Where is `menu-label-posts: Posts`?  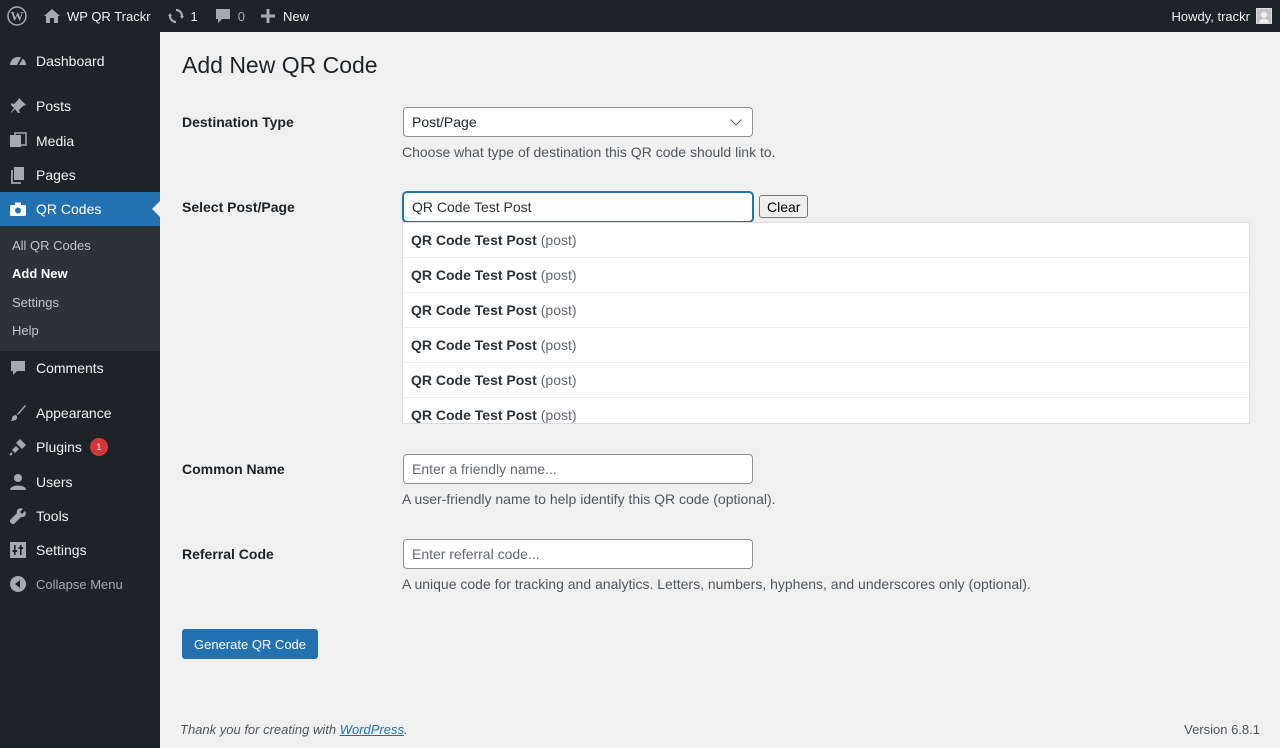 menu-label-posts: Posts is located at coordinates (54, 106).